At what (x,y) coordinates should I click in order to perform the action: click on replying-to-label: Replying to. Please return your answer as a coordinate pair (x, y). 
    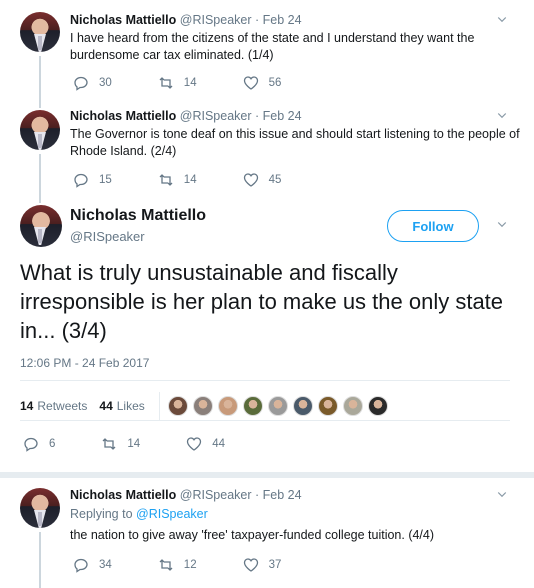
    Looking at the image, I should click on (101, 514).